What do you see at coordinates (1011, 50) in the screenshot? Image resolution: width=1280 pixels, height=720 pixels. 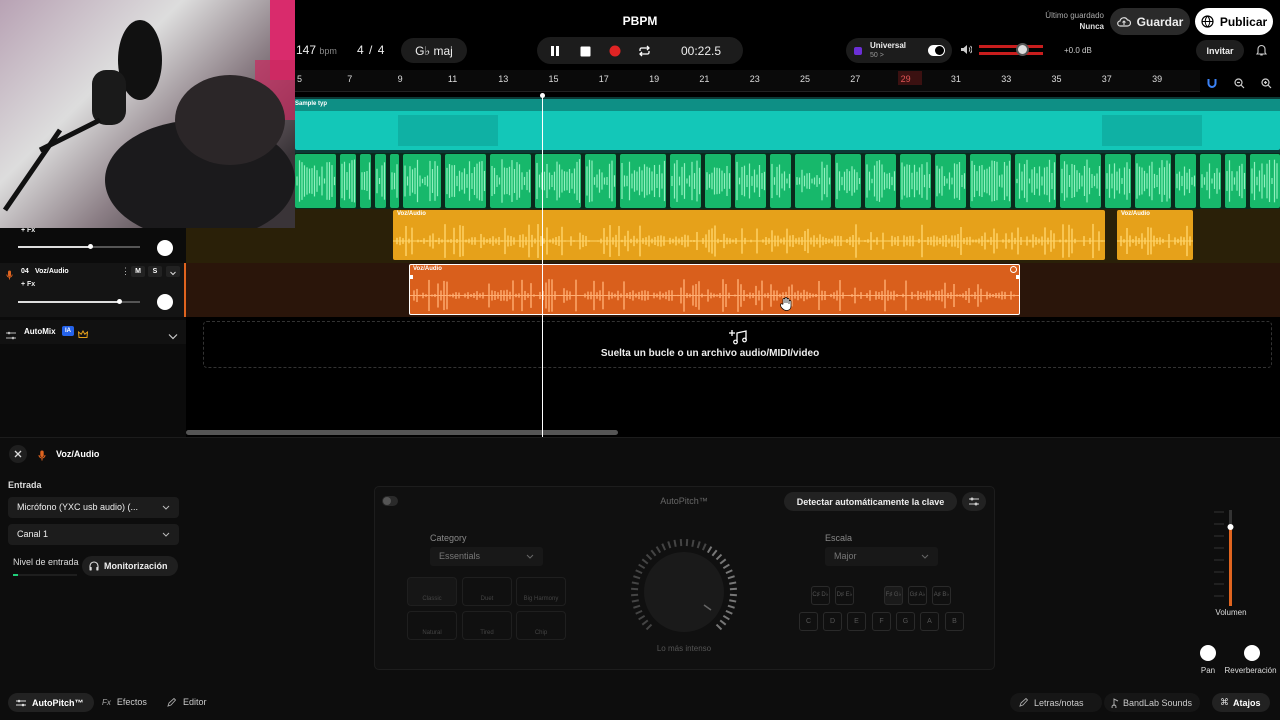 I see `master-volume-slider` at bounding box center [1011, 50].